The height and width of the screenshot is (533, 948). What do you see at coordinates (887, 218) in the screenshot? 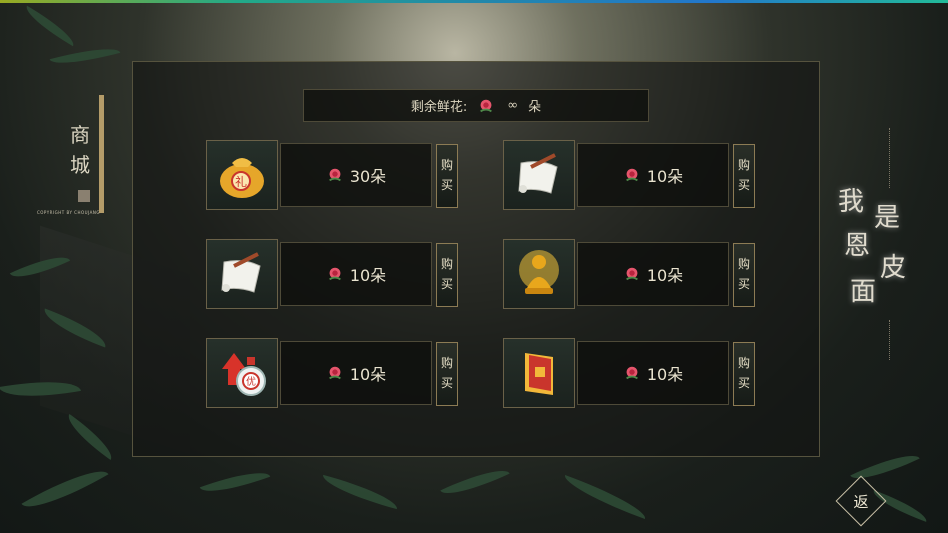
I see `logo-char: 是` at bounding box center [887, 218].